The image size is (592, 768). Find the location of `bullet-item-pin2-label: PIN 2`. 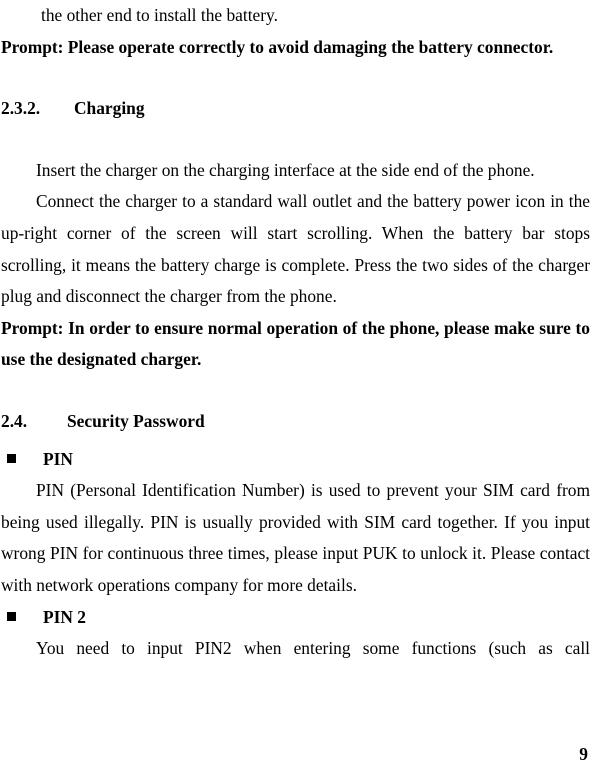

bullet-item-pin2-label: PIN 2 is located at coordinates (64, 616).